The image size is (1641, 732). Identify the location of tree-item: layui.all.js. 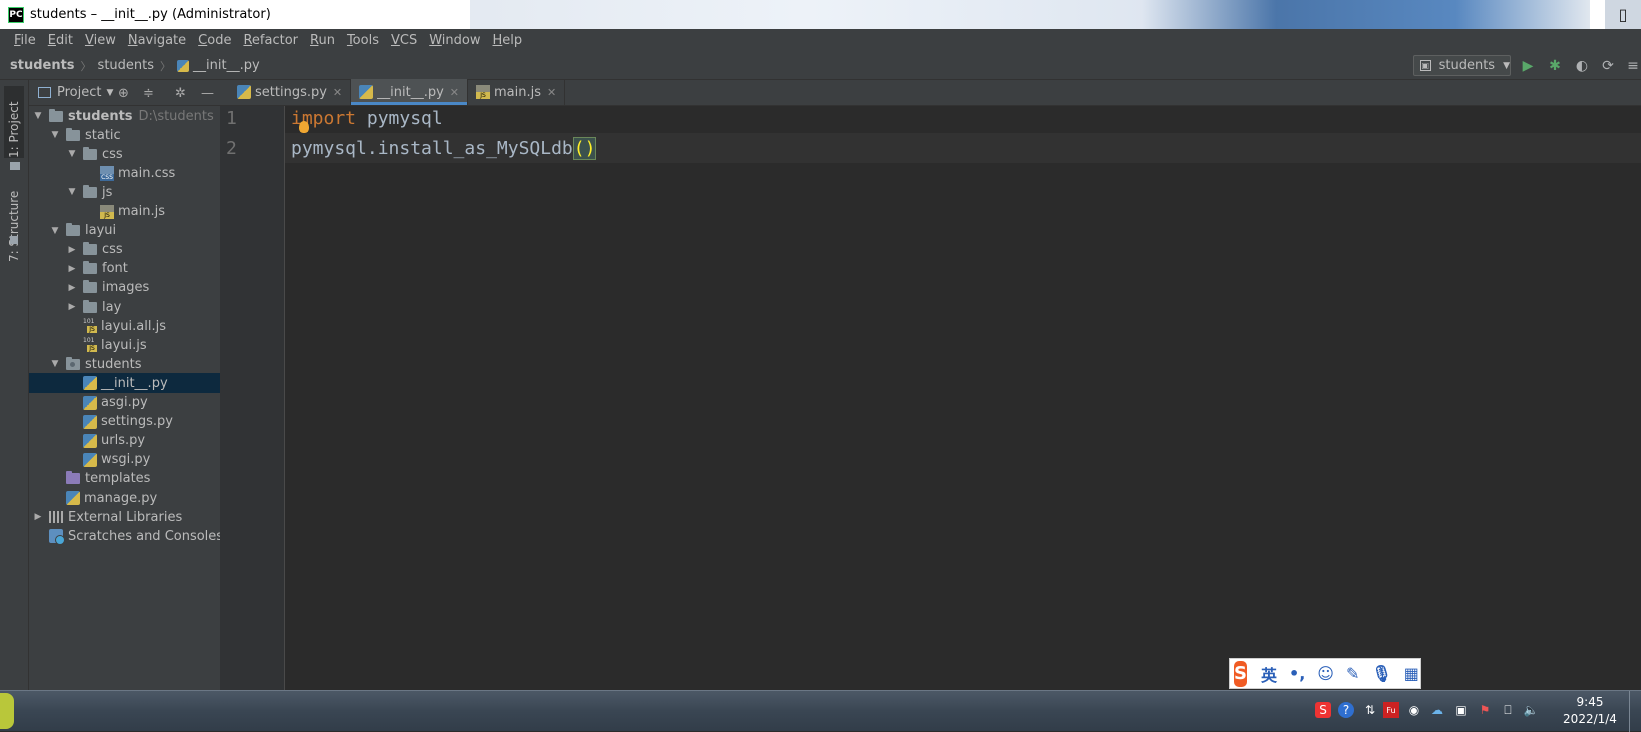
(129, 326).